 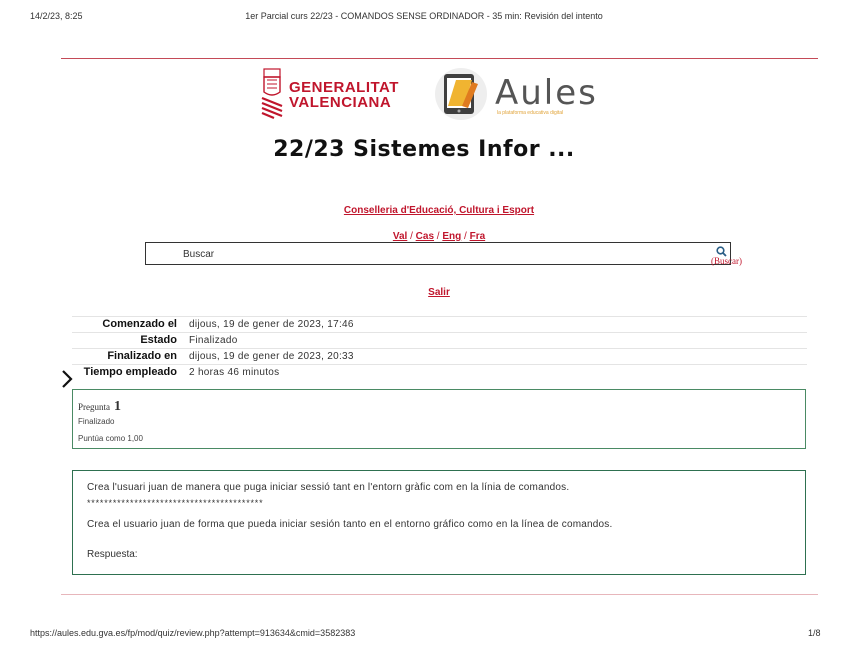 I want to click on drawer-toggle-chevron-right-icon, so click(x=67, y=379).